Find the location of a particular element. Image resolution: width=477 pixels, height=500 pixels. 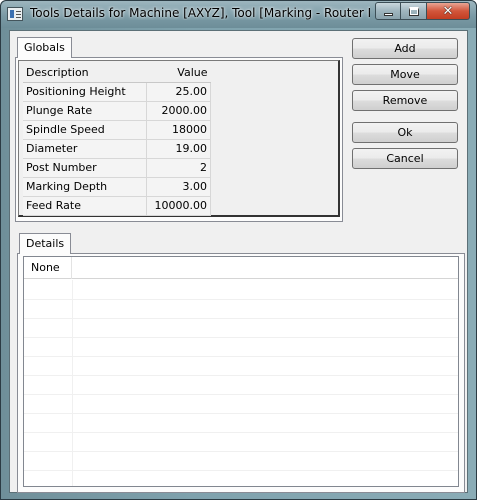

maximize-button is located at coordinates (414, 11).